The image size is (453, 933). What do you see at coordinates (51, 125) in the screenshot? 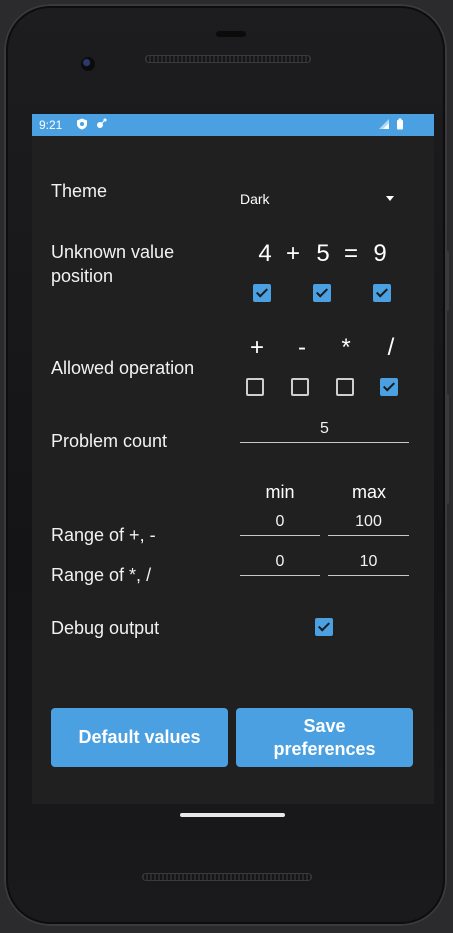
I see `status-time: 9:21` at bounding box center [51, 125].